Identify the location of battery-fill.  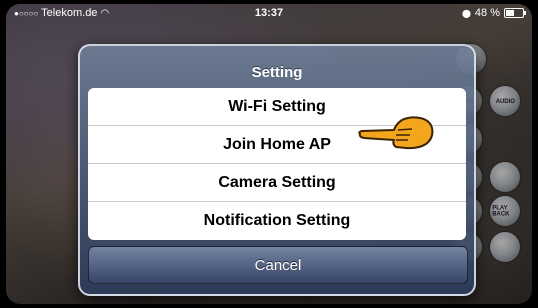
(510, 13).